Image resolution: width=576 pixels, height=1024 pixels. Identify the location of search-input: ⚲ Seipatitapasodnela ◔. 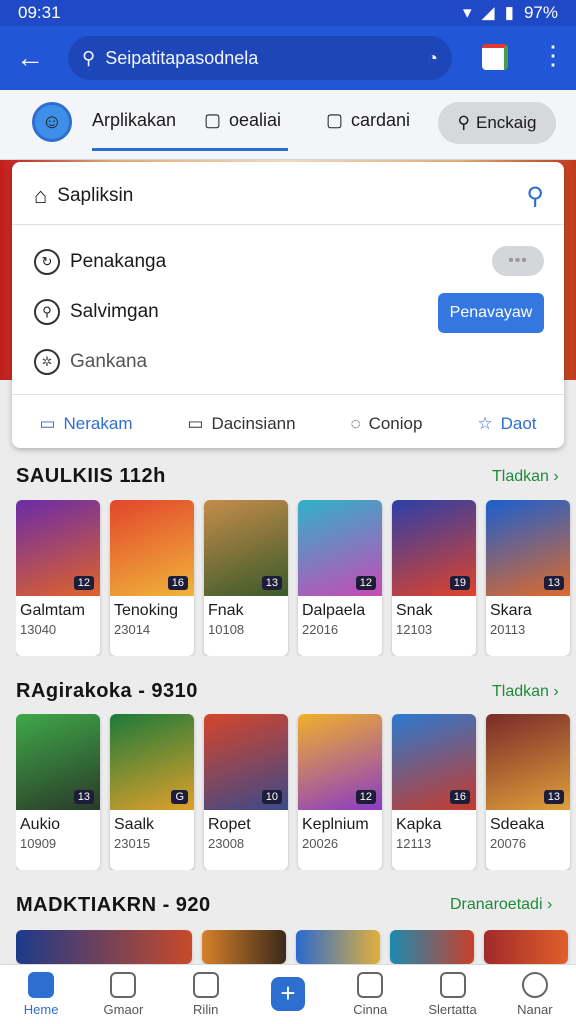
(260, 58).